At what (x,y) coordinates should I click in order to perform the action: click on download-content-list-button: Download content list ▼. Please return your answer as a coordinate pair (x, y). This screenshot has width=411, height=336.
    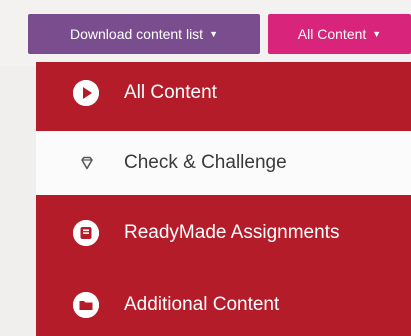
    Looking at the image, I should click on (144, 34).